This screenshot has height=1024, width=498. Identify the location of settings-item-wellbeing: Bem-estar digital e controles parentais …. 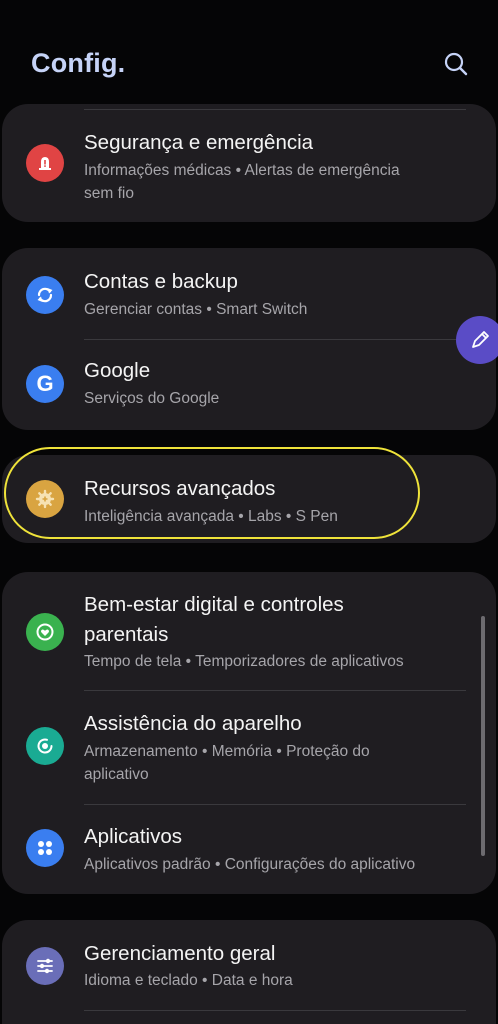
(249, 631).